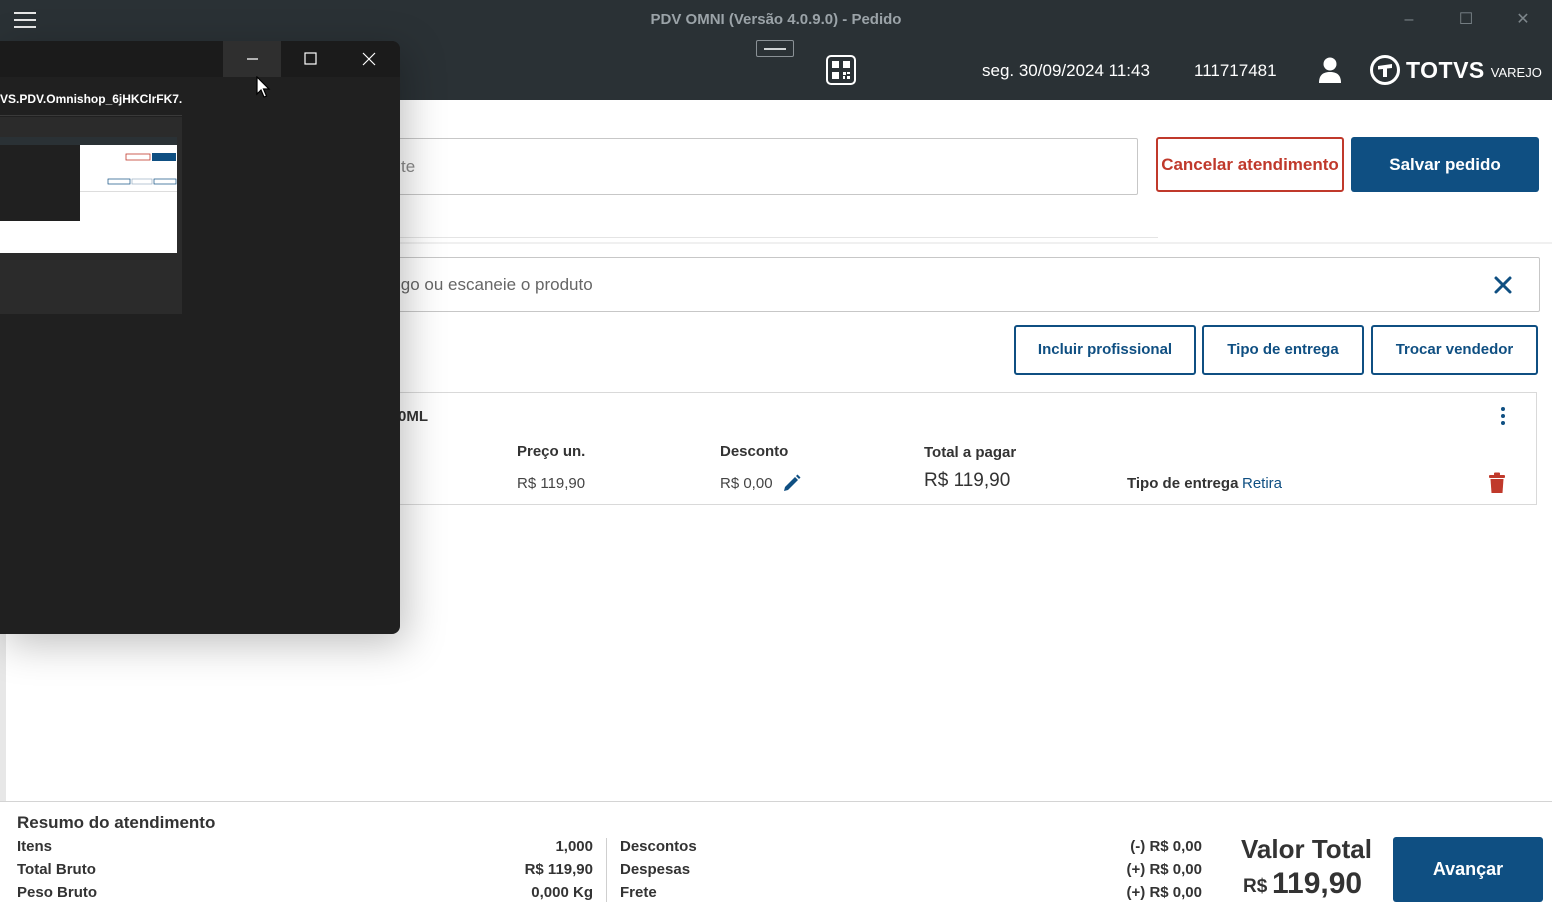 The height and width of the screenshot is (914, 1552). I want to click on expenses-label: Despesas, so click(655, 869).